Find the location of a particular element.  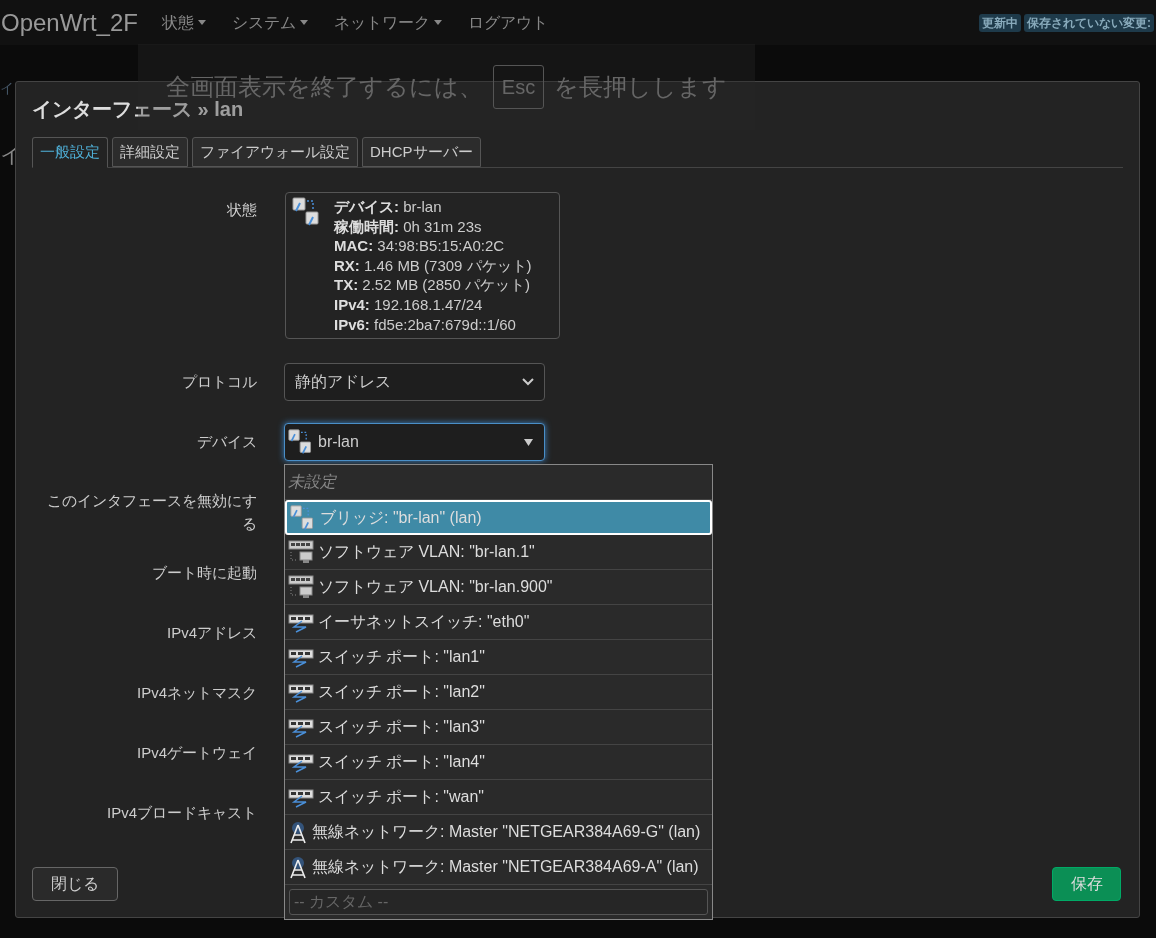

device-select: br-lan is located at coordinates (414, 442).